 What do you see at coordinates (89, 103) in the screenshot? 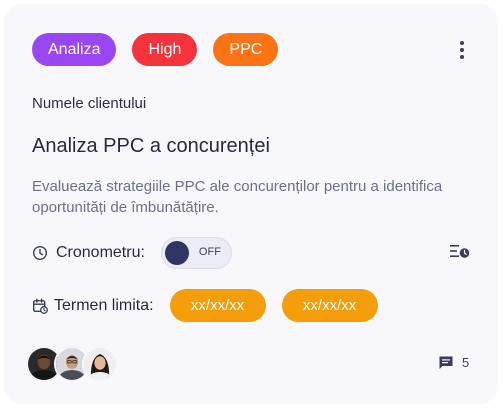
I see `client-name: Numele clientului` at bounding box center [89, 103].